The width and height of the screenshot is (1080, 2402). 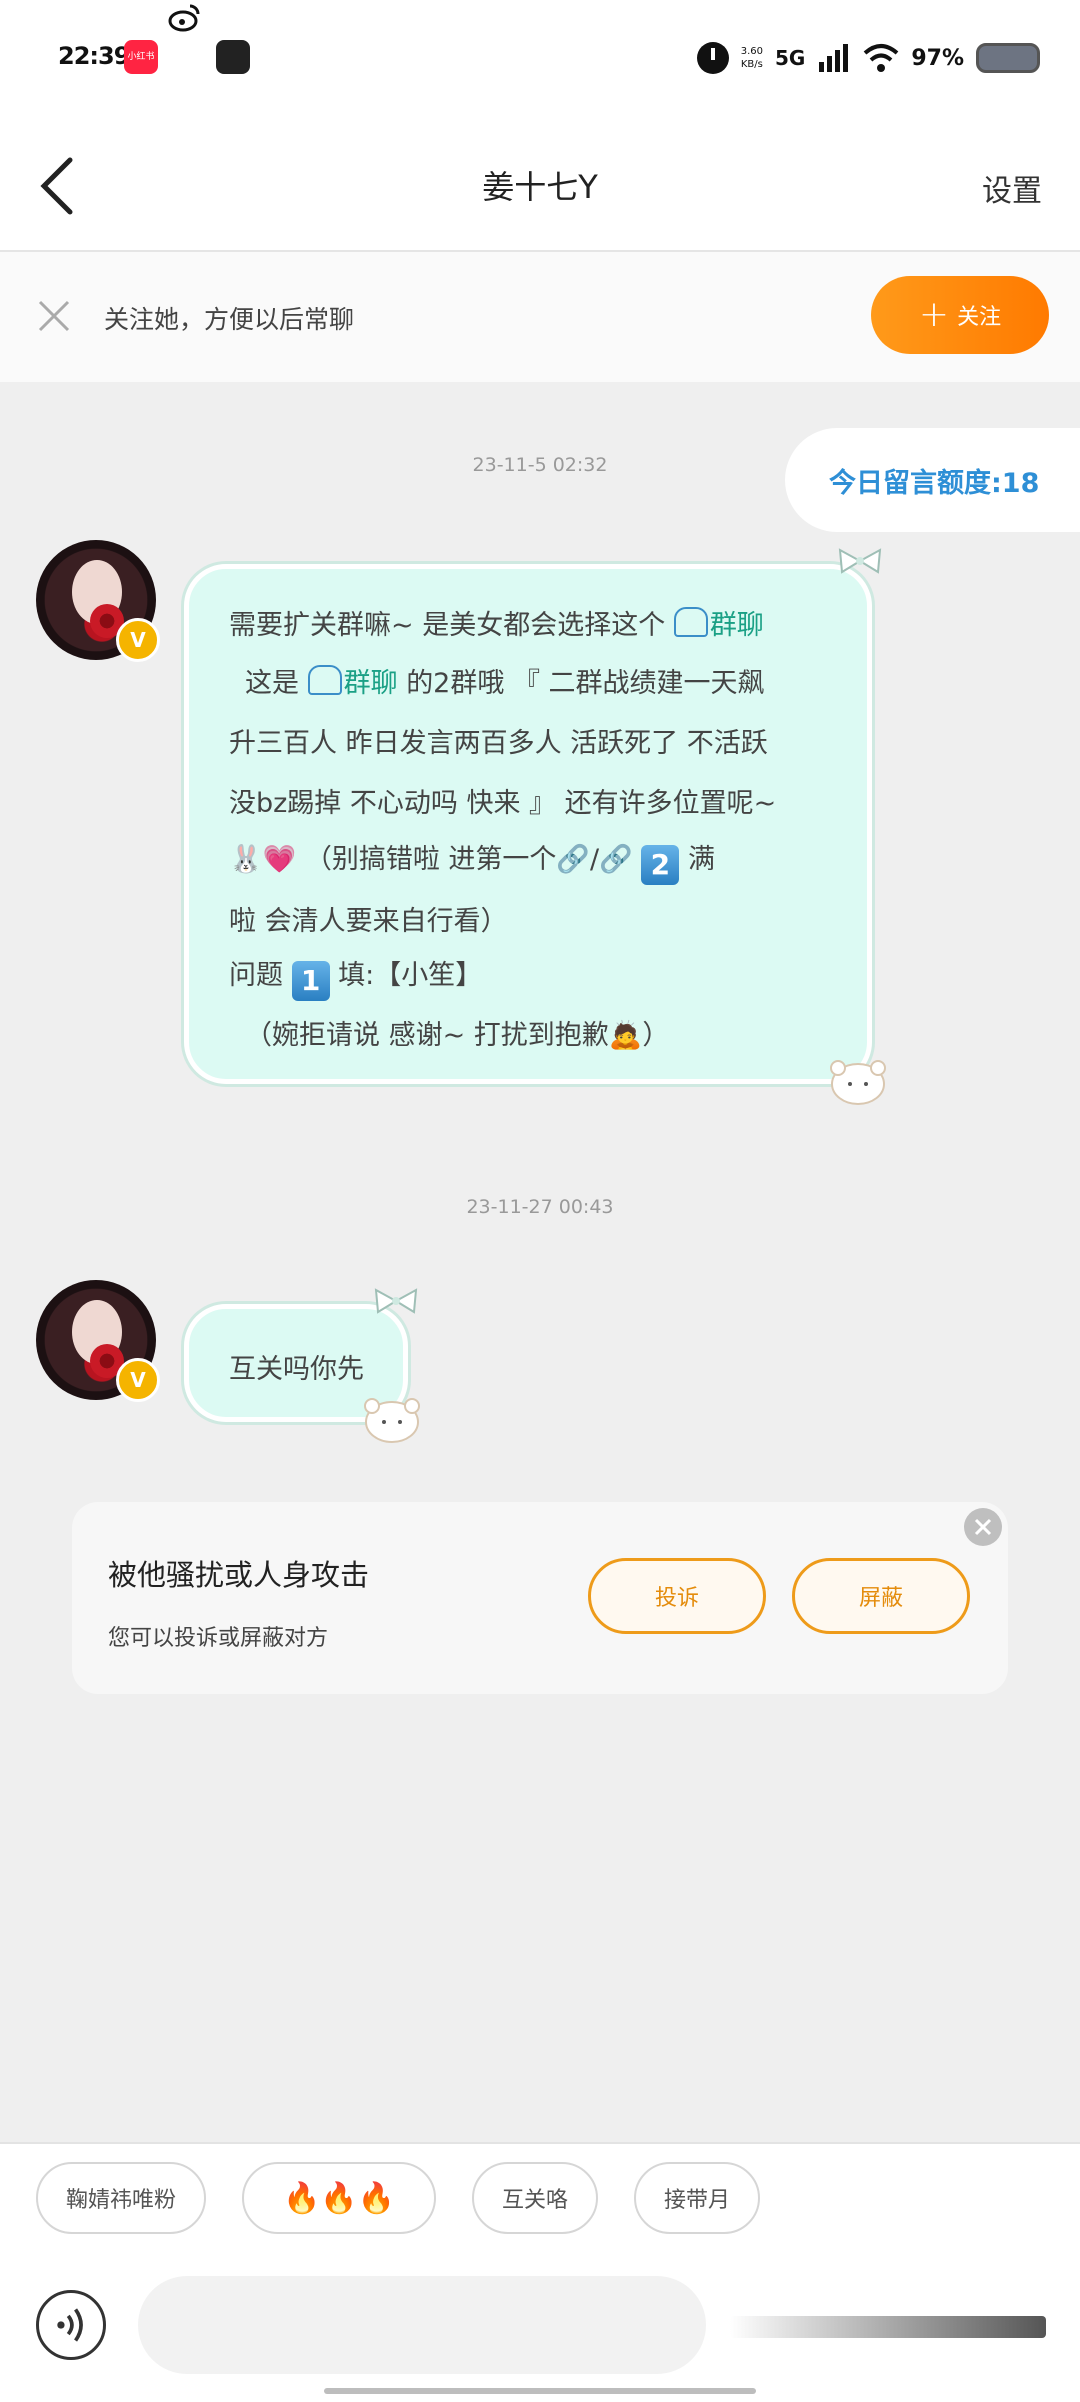 I want to click on message-text: 的2群哦 『 二群战绩建一天飙, so click(x=585, y=683).